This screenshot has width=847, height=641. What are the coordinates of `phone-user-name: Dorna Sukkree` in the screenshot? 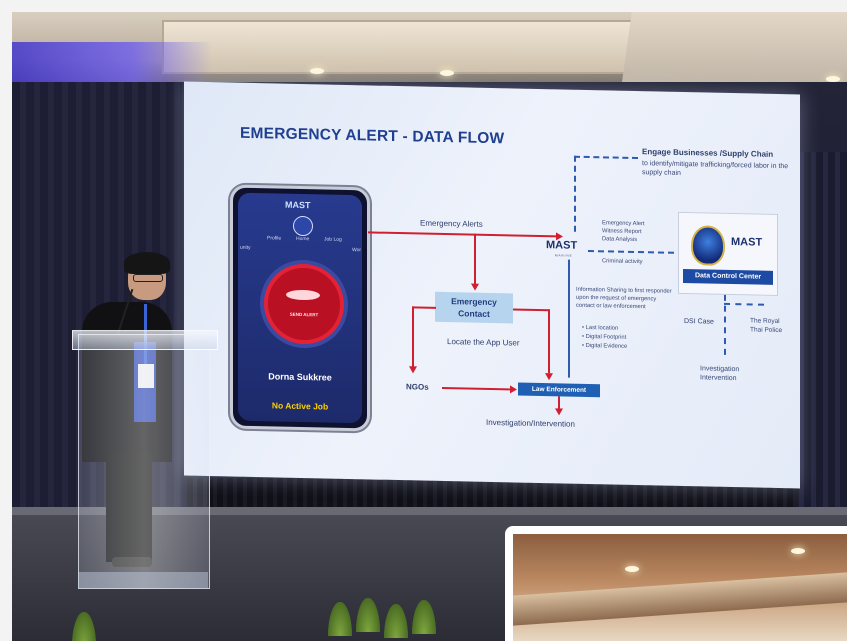 It's located at (300, 377).